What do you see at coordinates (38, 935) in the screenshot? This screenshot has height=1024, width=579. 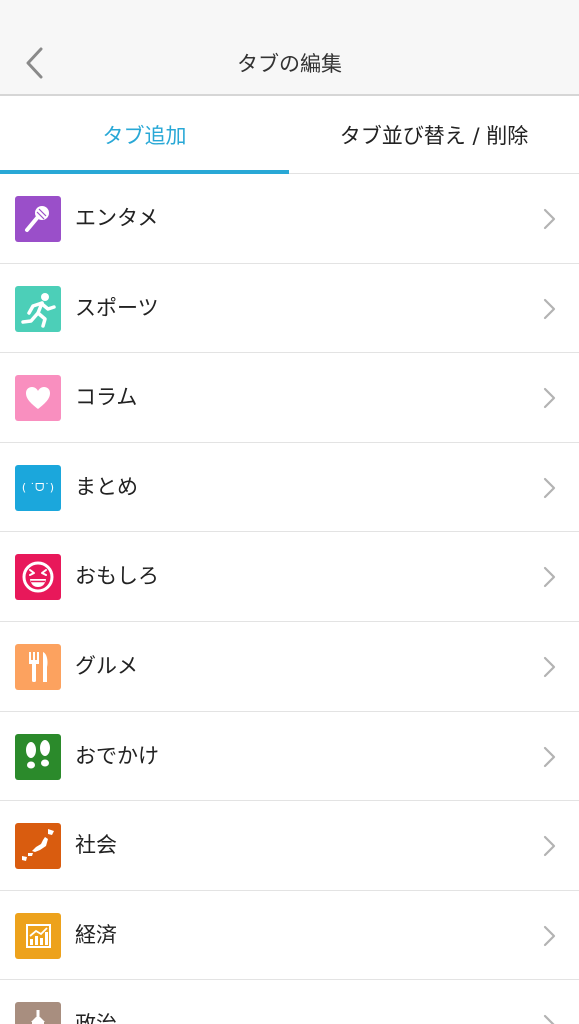 I see `bar-chart-icon` at bounding box center [38, 935].